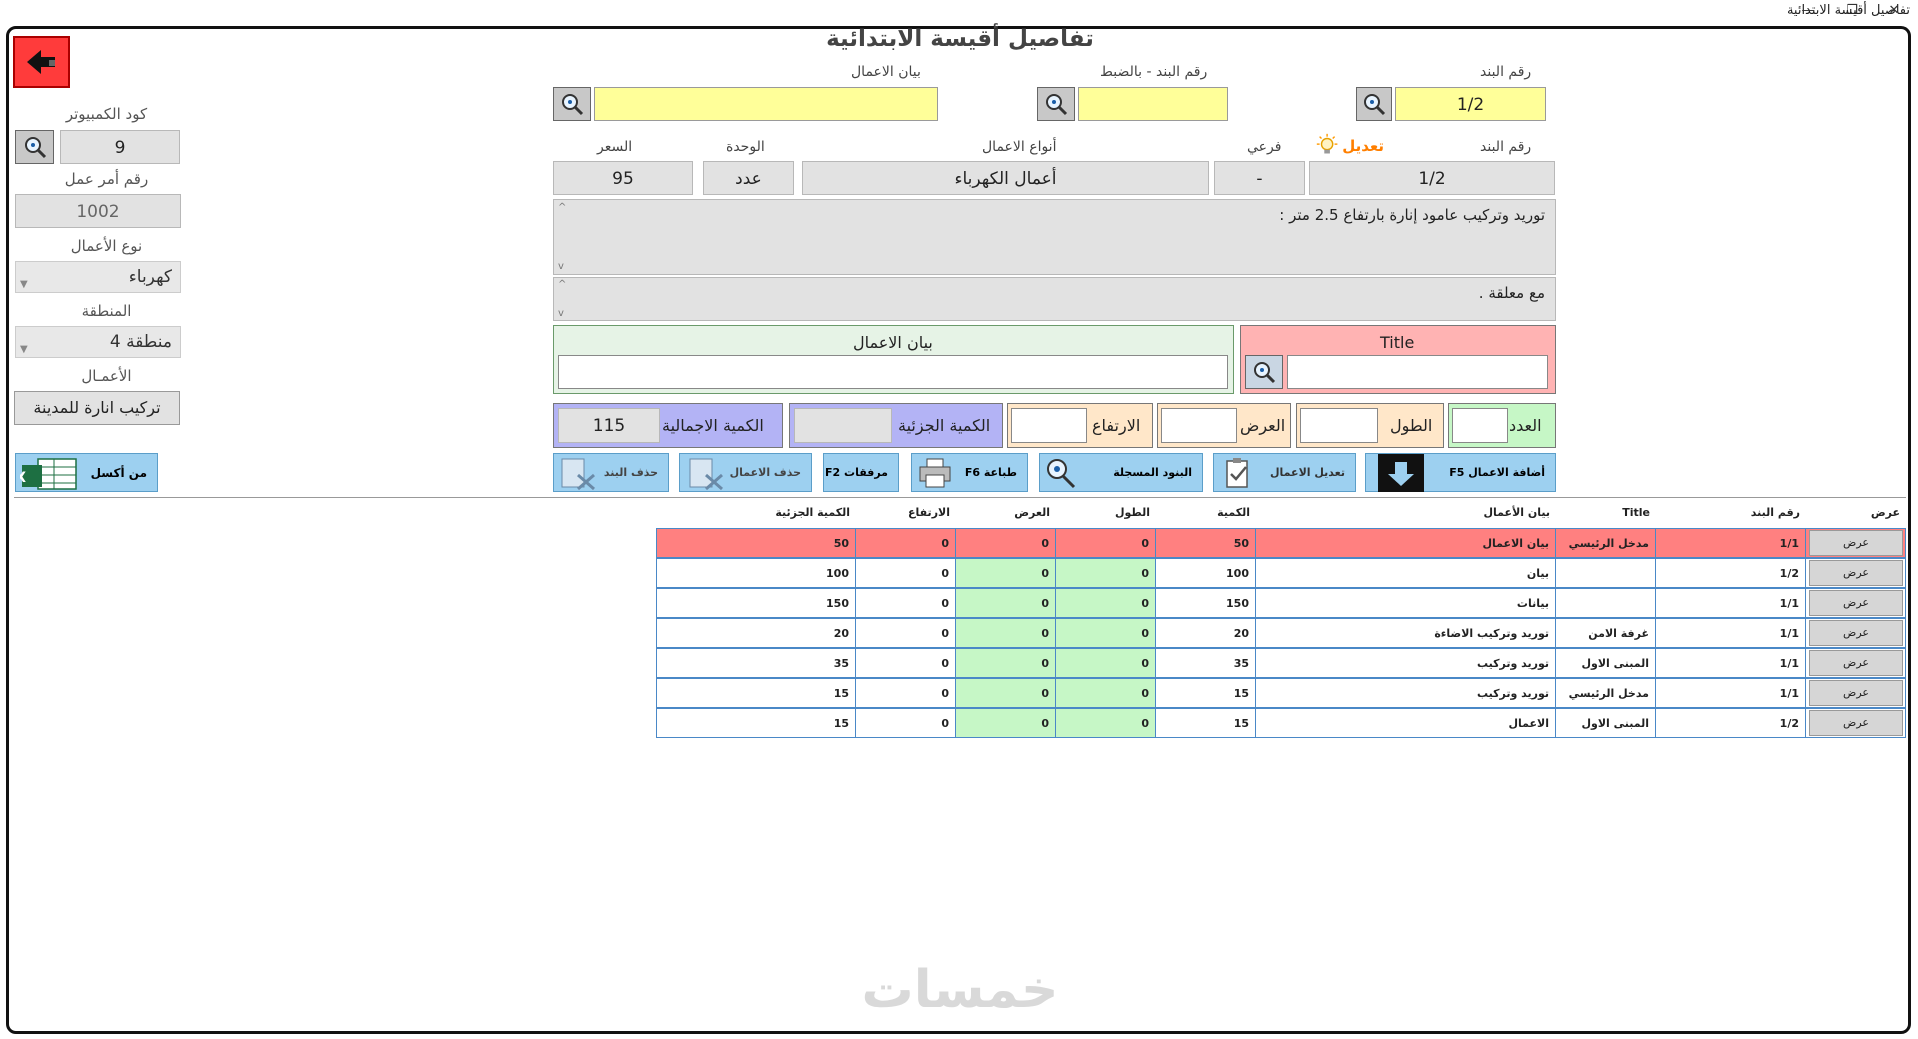  Describe the element at coordinates (1281, 543) in the screenshot. I see `table-row: 50 0 0 0 50 بيان الاعمال مدخل الرئيسي 1/1 عرض` at that location.